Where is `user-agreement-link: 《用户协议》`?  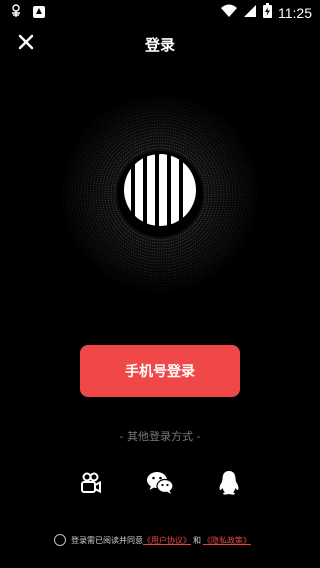 user-agreement-link: 《用户协议》 is located at coordinates (167, 540).